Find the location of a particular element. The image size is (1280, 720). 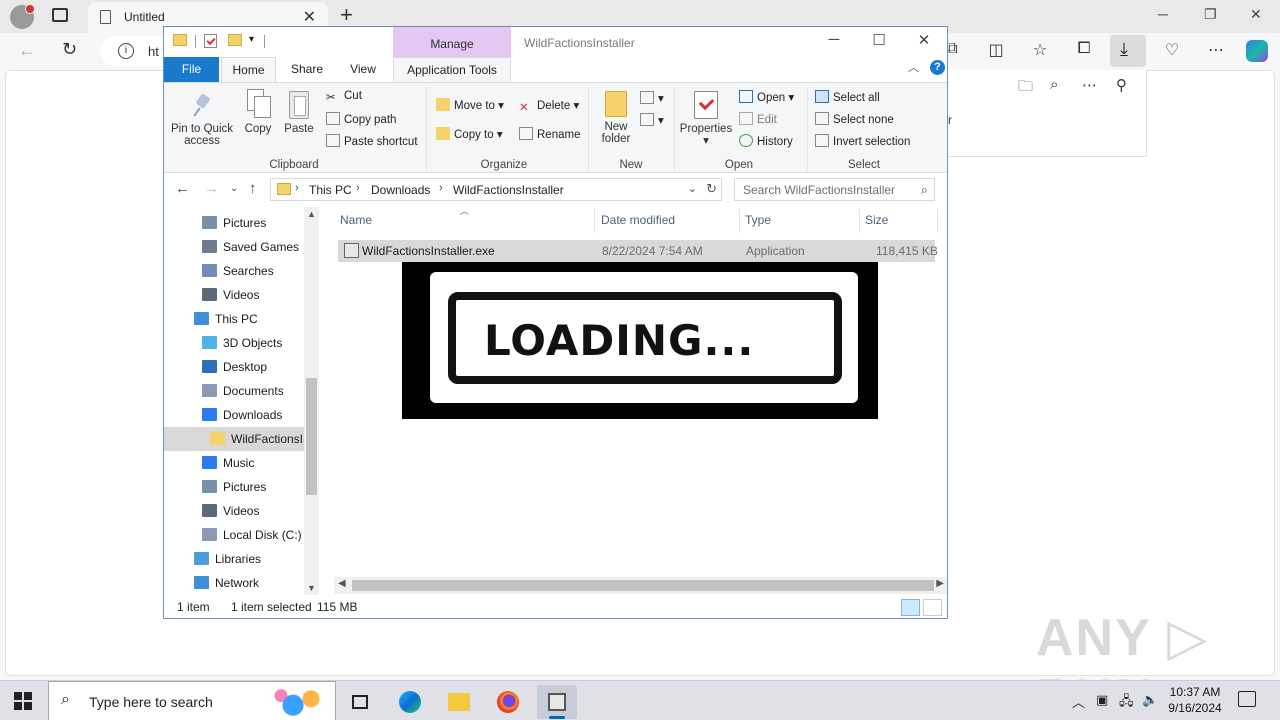

breadcrumb-this-pc: This PC is located at coordinates (330, 190).